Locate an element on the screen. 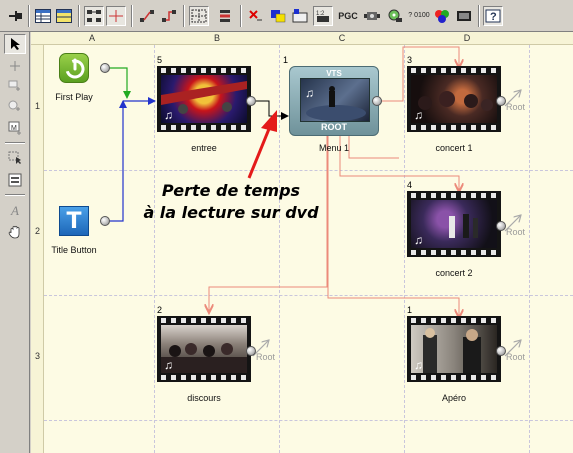 The image size is (573, 453). link-first-play is located at coordinates (117, 83).